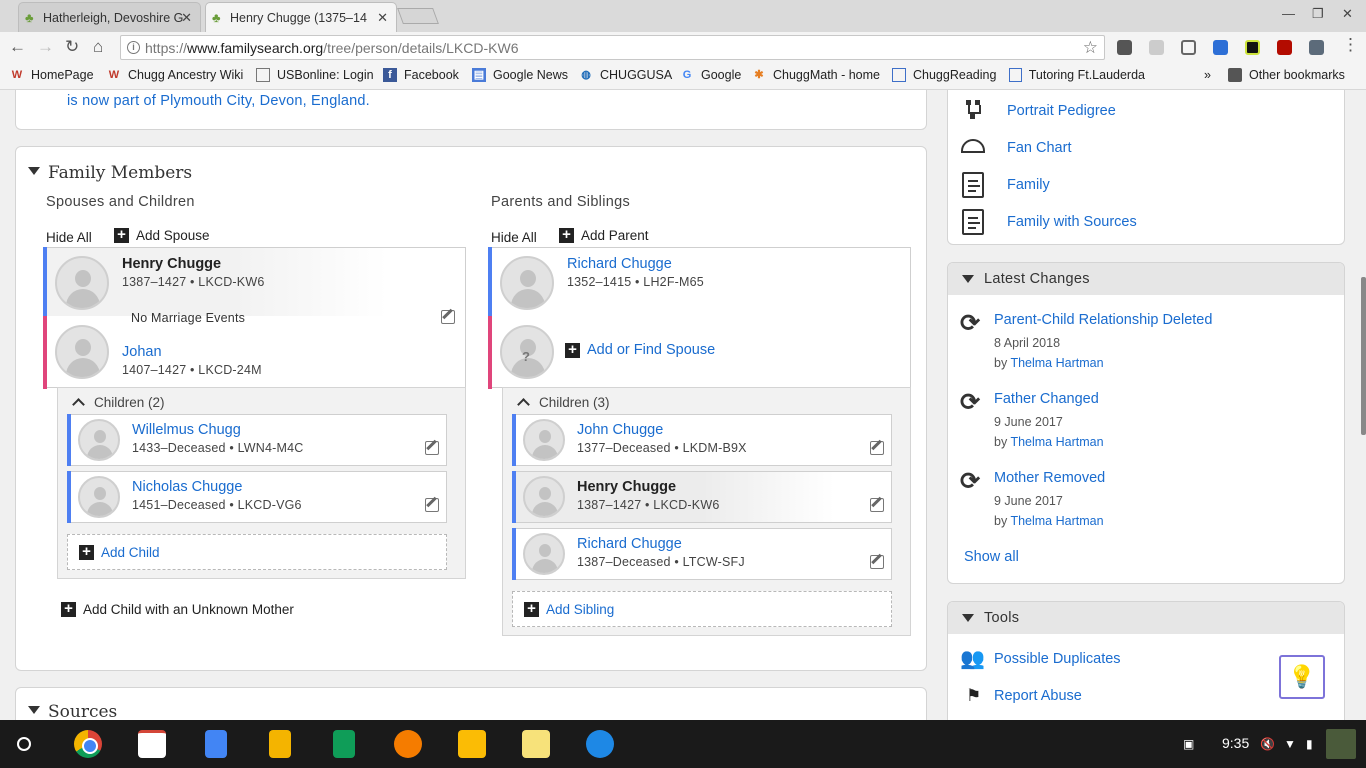  I want to click on new-tab-button, so click(418, 16).